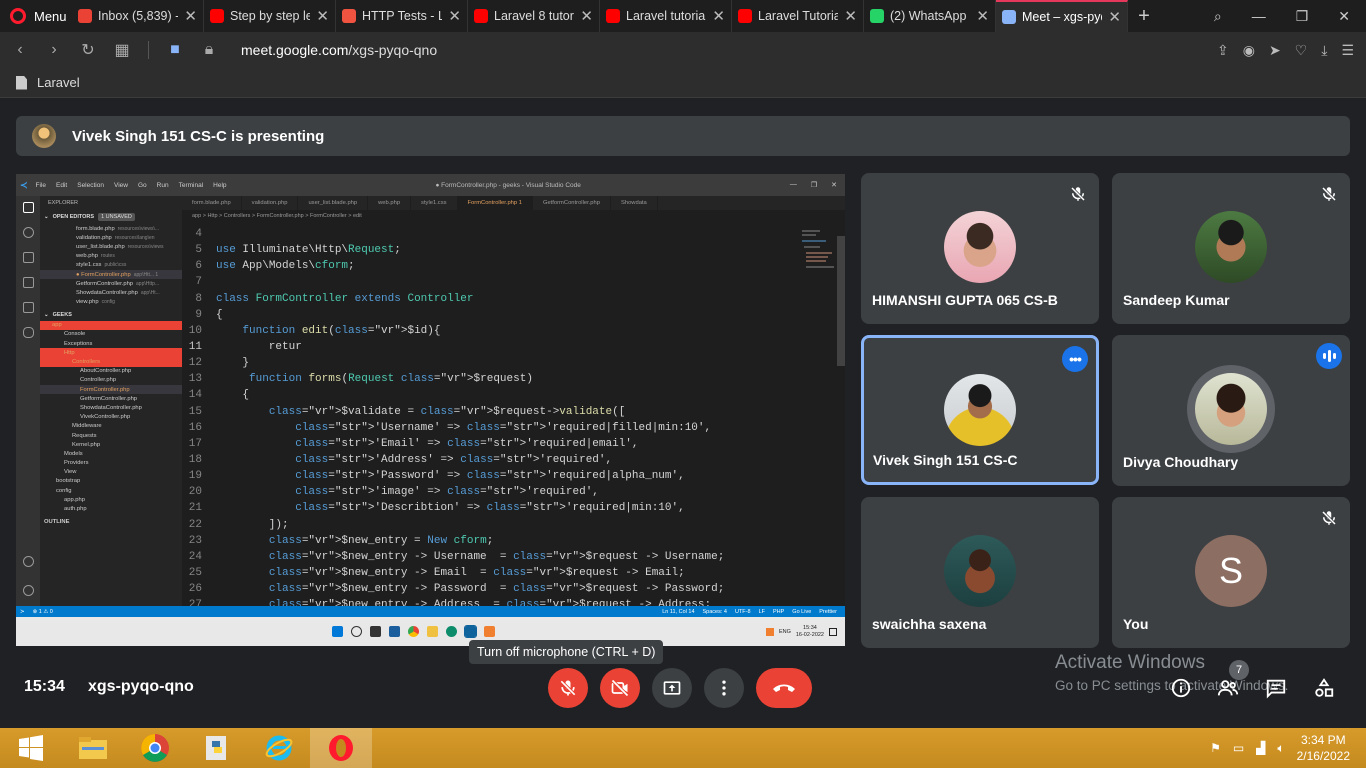  I want to click on close-window-icon: ✕, so click(1344, 16).